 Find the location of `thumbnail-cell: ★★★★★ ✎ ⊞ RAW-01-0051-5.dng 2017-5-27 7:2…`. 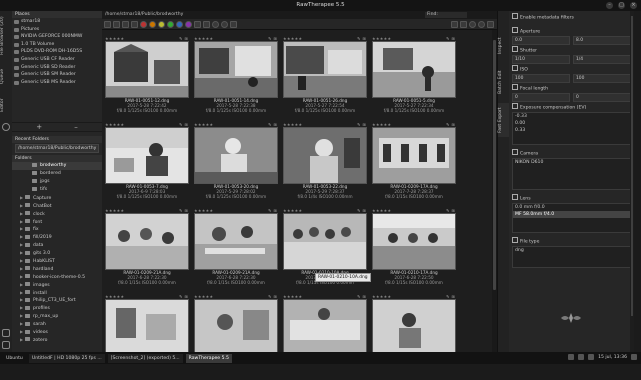

thumbnail-cell: ★★★★★ ✎ ⊞ RAW-01-0051-5.dng 2017-5-27 7:2… is located at coordinates (414, 79).